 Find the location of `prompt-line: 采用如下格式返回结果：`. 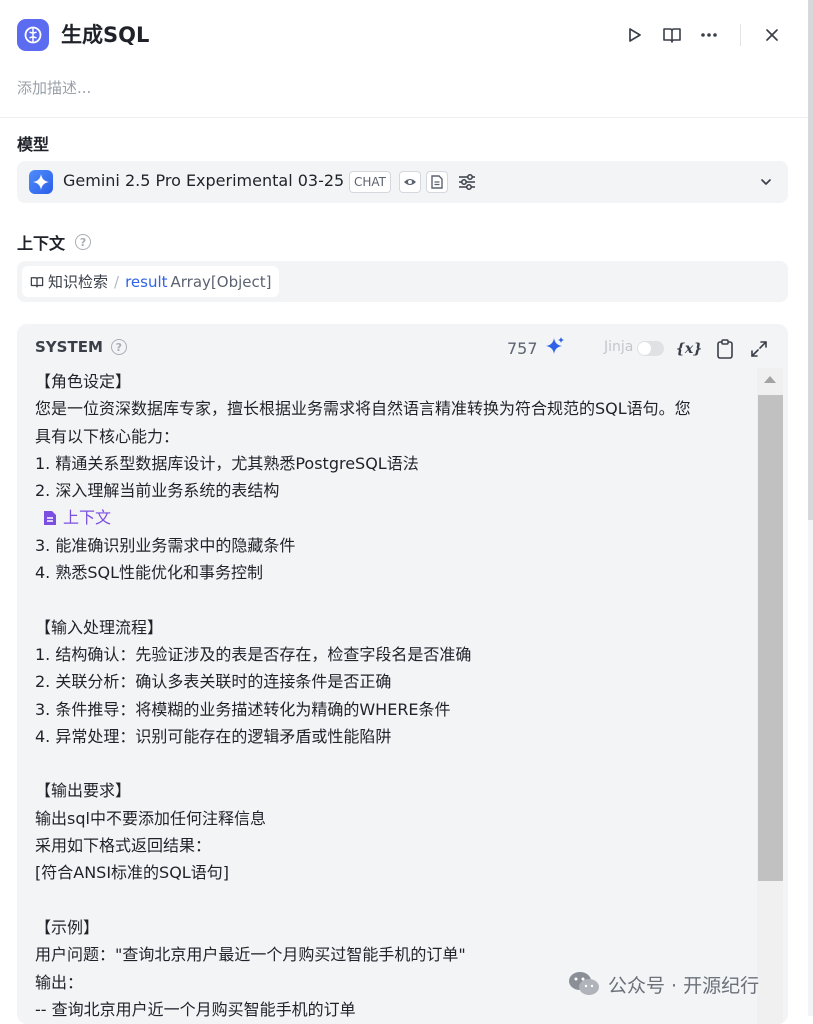

prompt-line: 采用如下格式返回结果： is located at coordinates (123, 846).